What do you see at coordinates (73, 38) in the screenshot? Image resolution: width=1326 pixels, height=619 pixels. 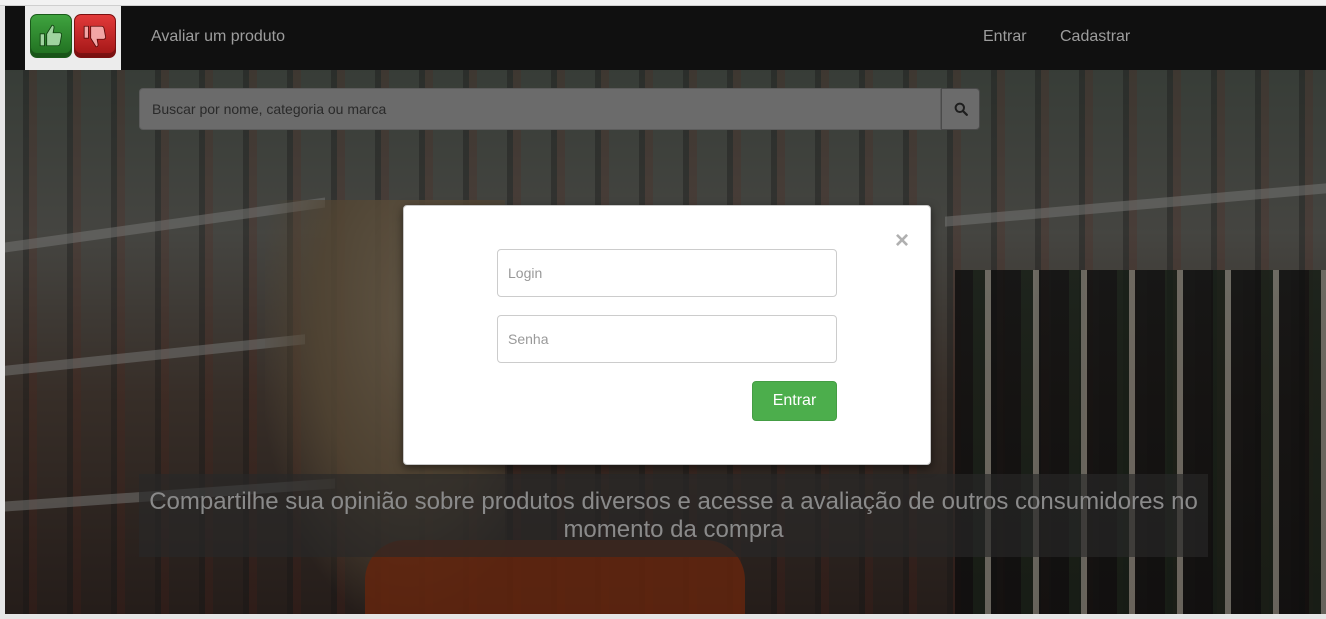 I see `site-logo` at bounding box center [73, 38].